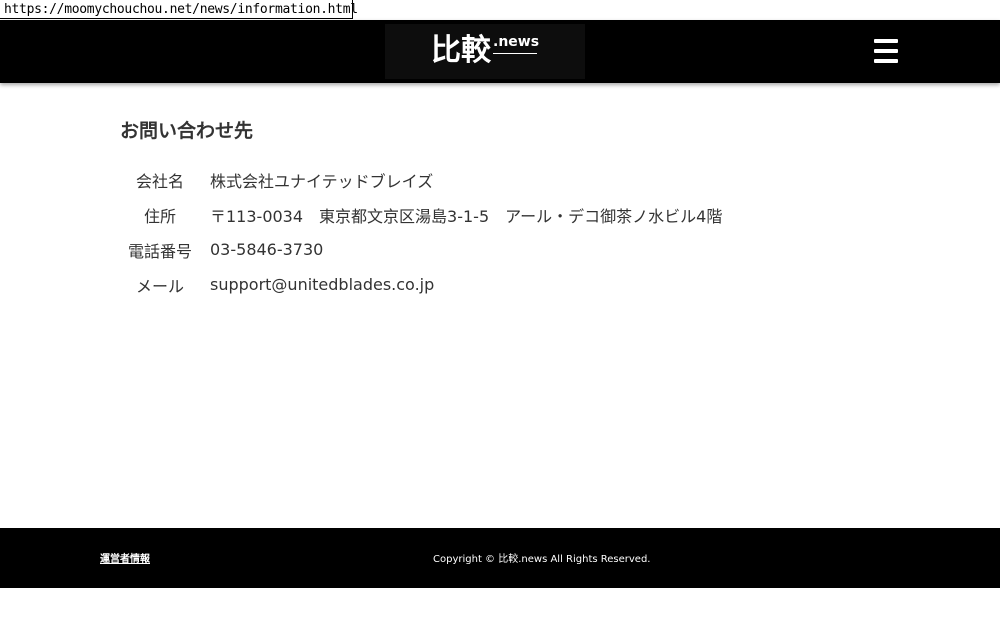 The width and height of the screenshot is (1000, 620). Describe the element at coordinates (322, 284) in the screenshot. I see `email-value: support@unitedblades.co.jp` at that location.